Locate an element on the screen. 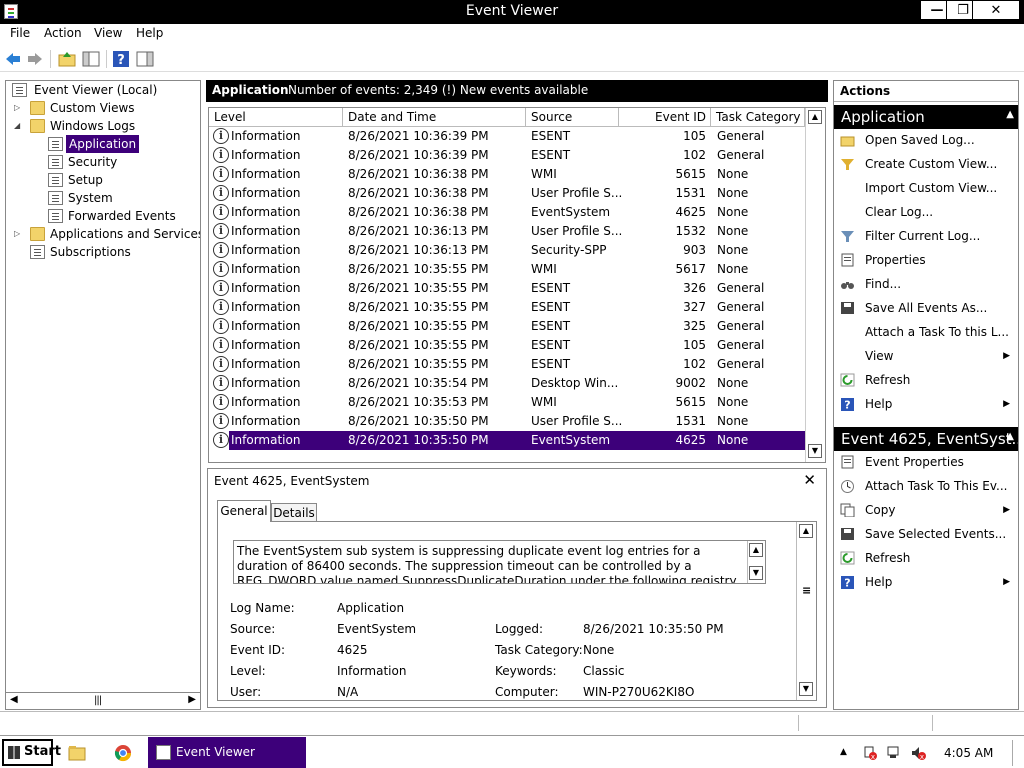 Image resolution: width=1024 pixels, height=768 pixels. action-refresh: Refresh is located at coordinates (926, 380).